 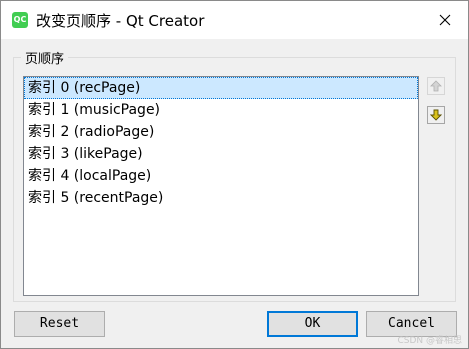 What do you see at coordinates (221, 88) in the screenshot?
I see `list-item: 索引 0 (recPage)` at bounding box center [221, 88].